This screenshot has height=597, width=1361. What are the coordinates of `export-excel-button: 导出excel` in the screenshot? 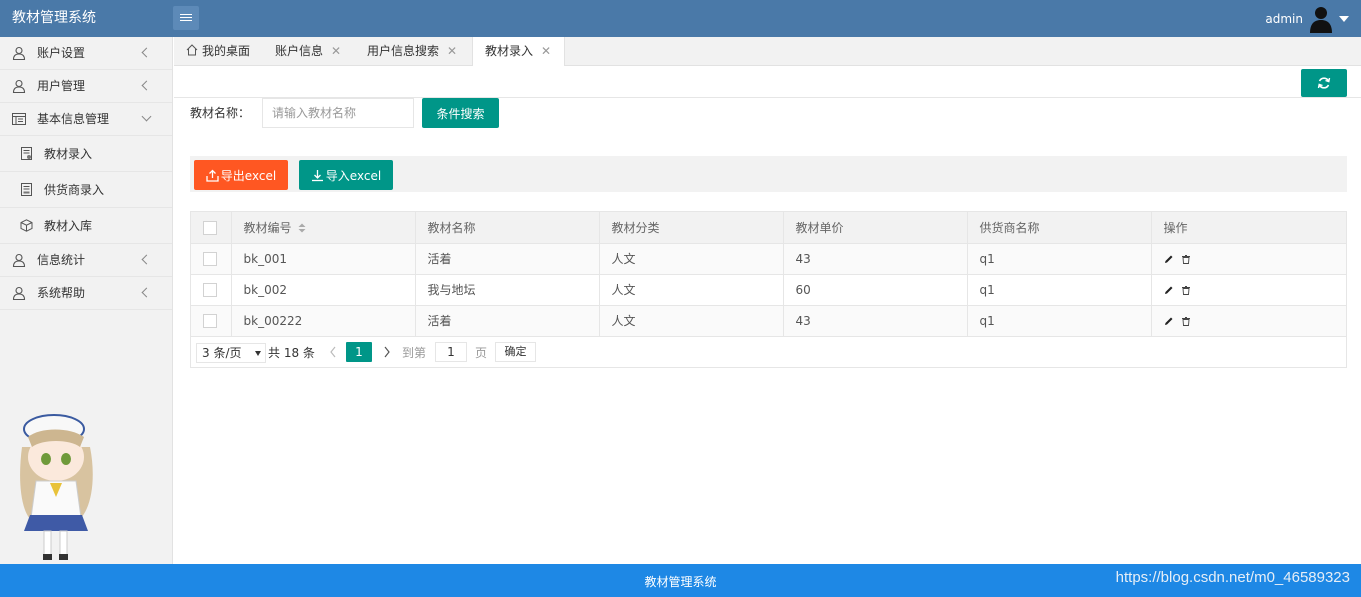 It's located at (241, 175).